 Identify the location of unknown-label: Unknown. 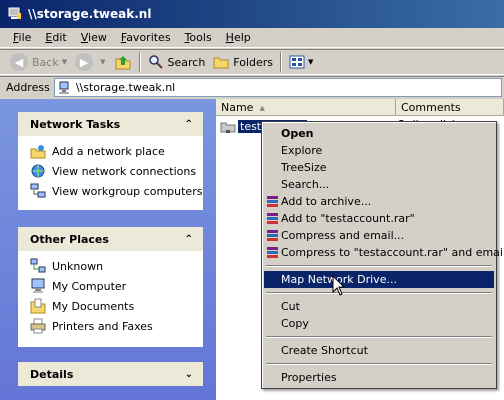
(78, 266).